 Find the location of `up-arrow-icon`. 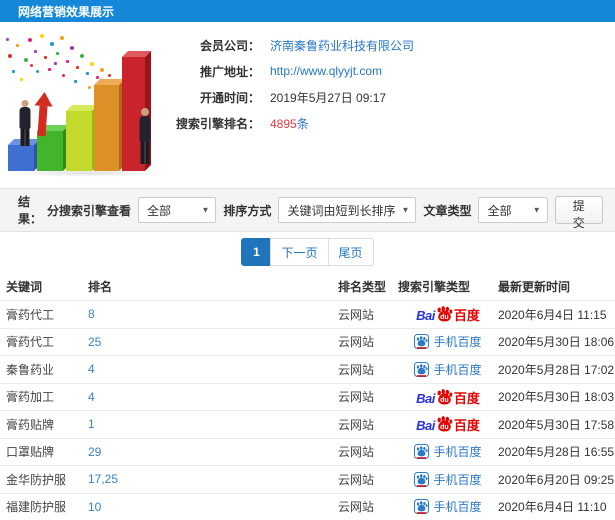

up-arrow-icon is located at coordinates (43, 114).